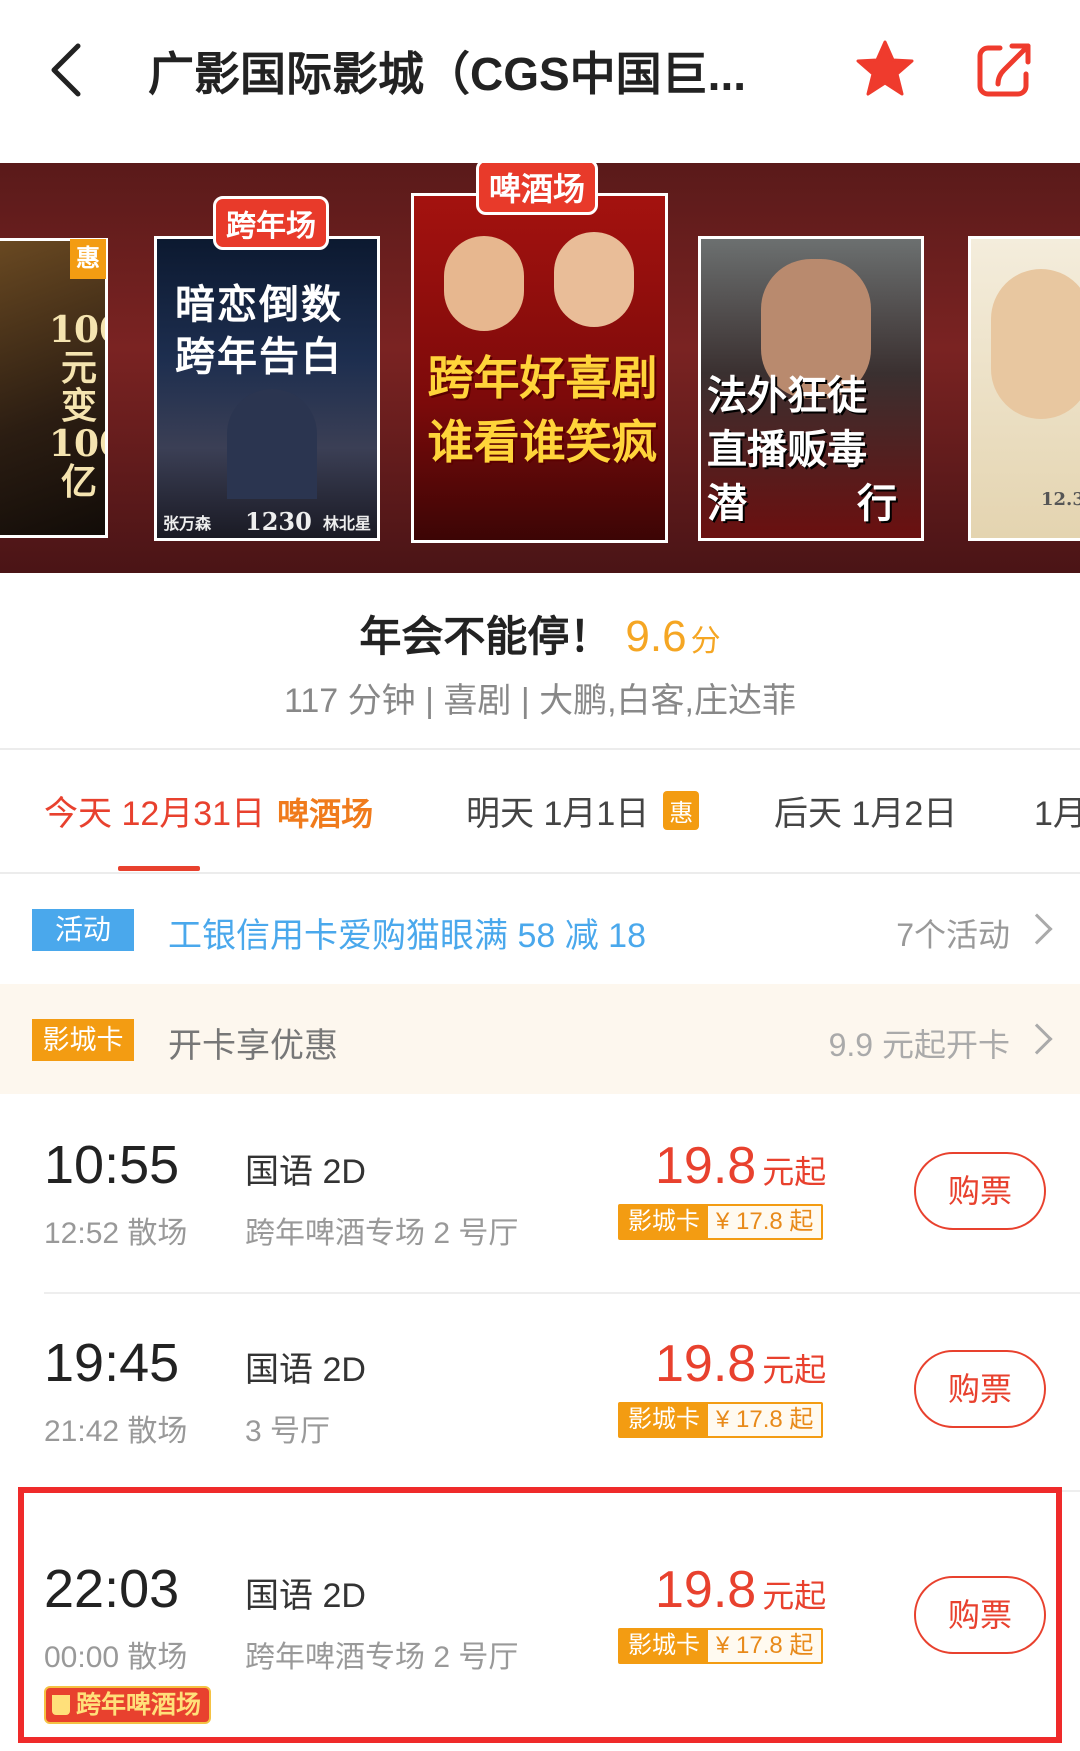  What do you see at coordinates (407, 936) in the screenshot?
I see `activity-text: 工银信用卡爱购猫眼满 58 减 18` at bounding box center [407, 936].